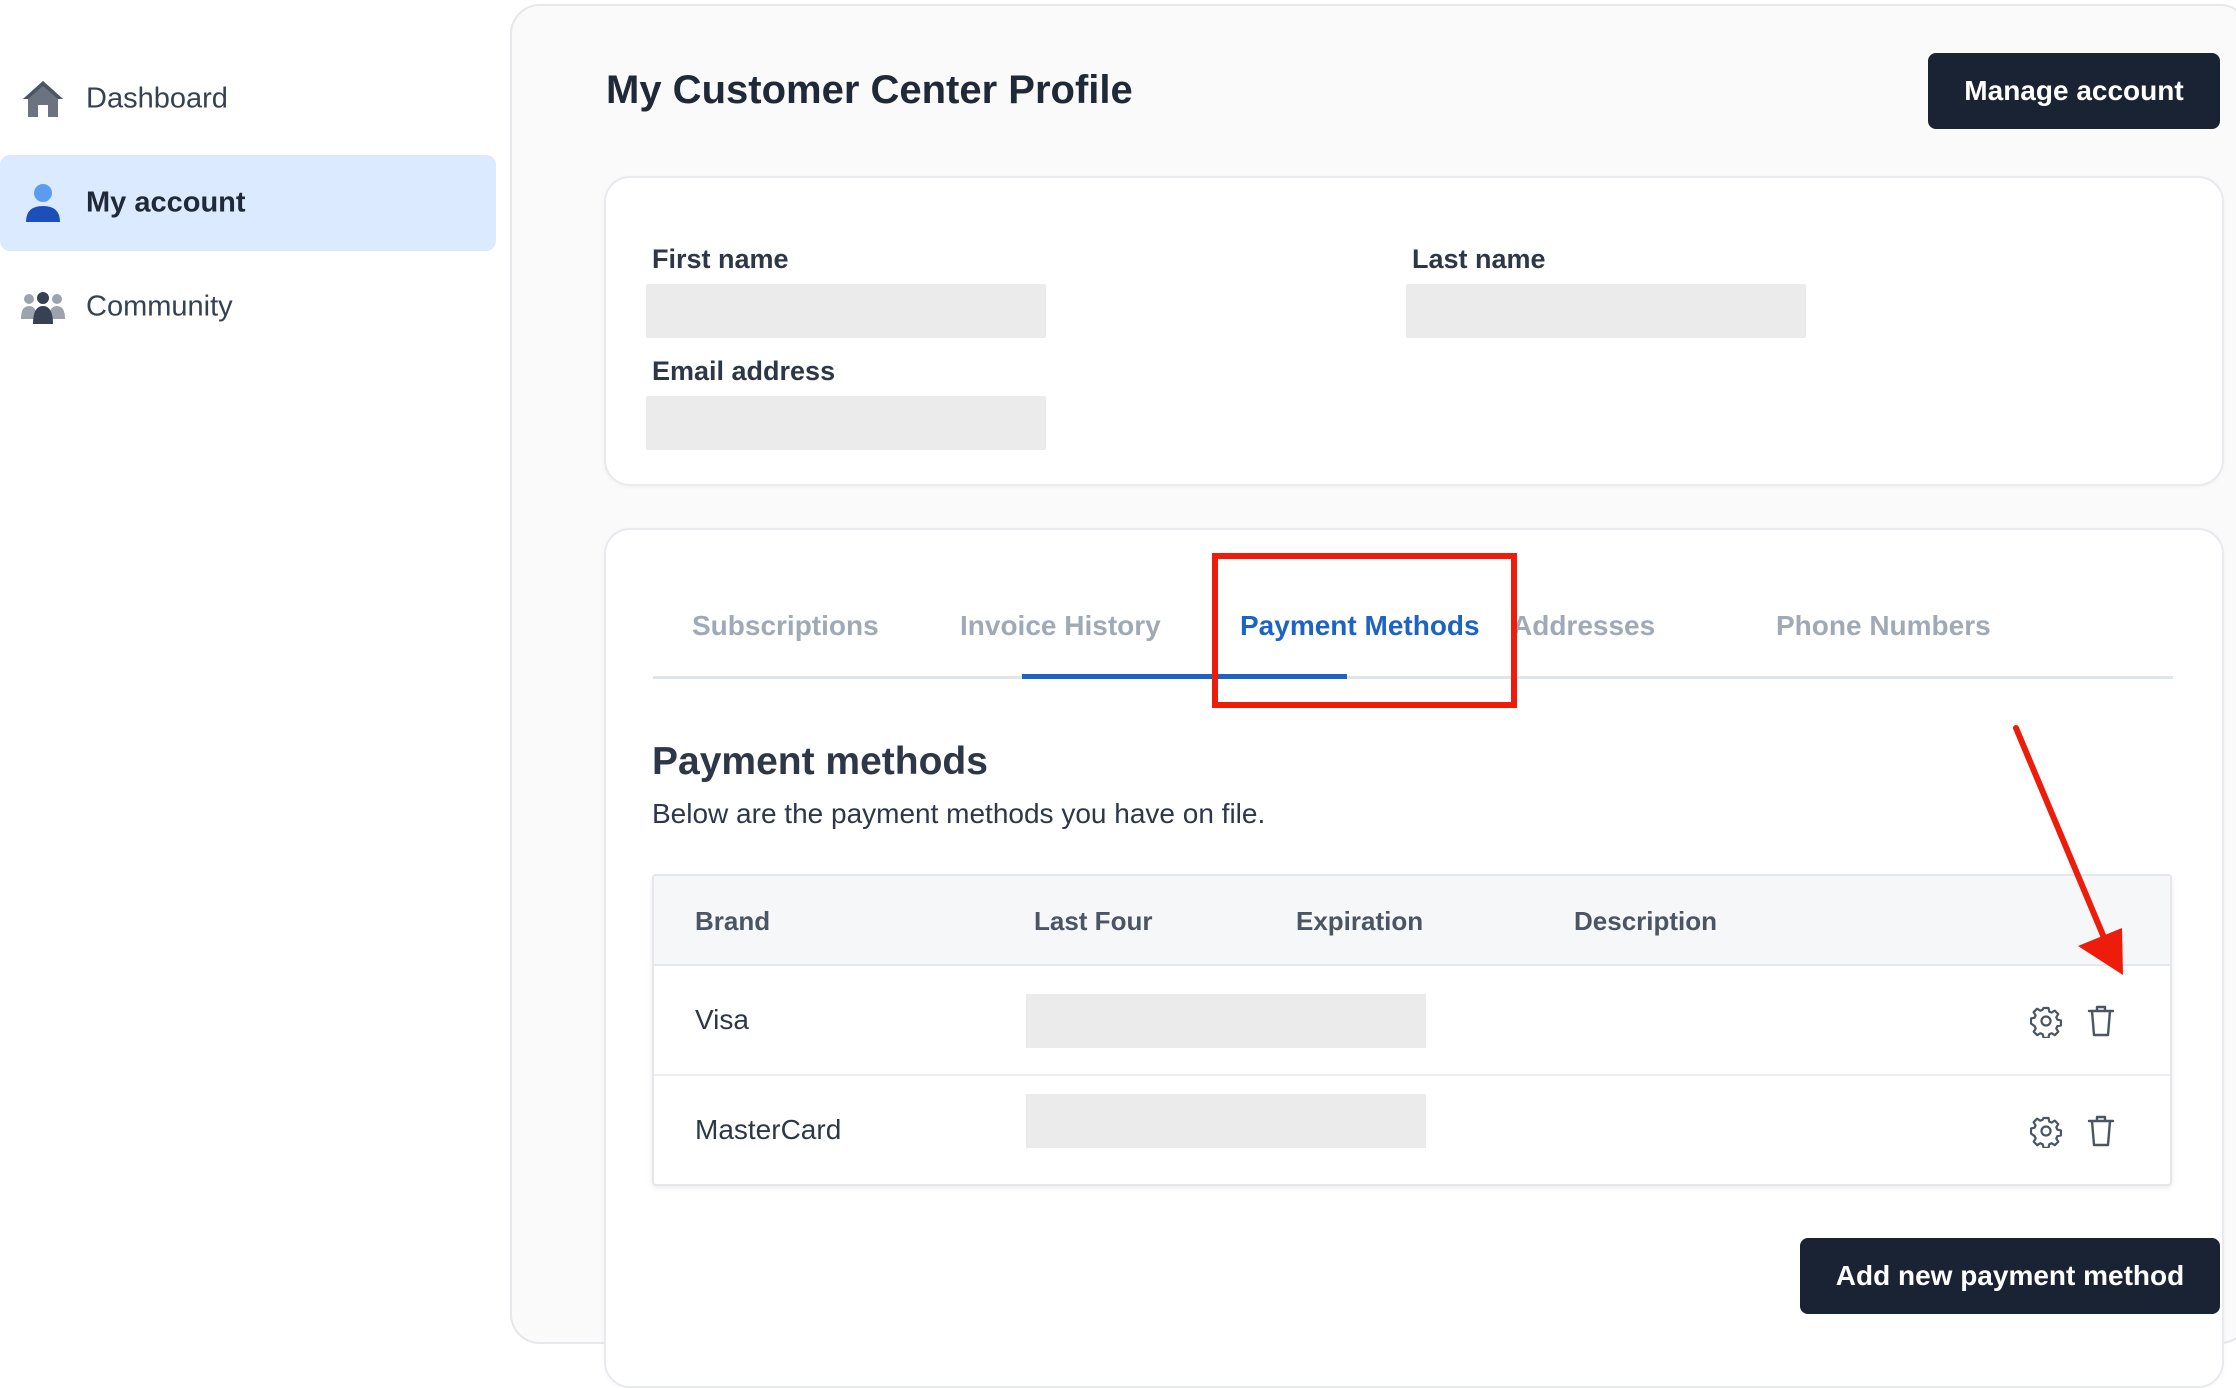  Describe the element at coordinates (166, 202) in the screenshot. I see `sidebar-item-label: My account` at that location.